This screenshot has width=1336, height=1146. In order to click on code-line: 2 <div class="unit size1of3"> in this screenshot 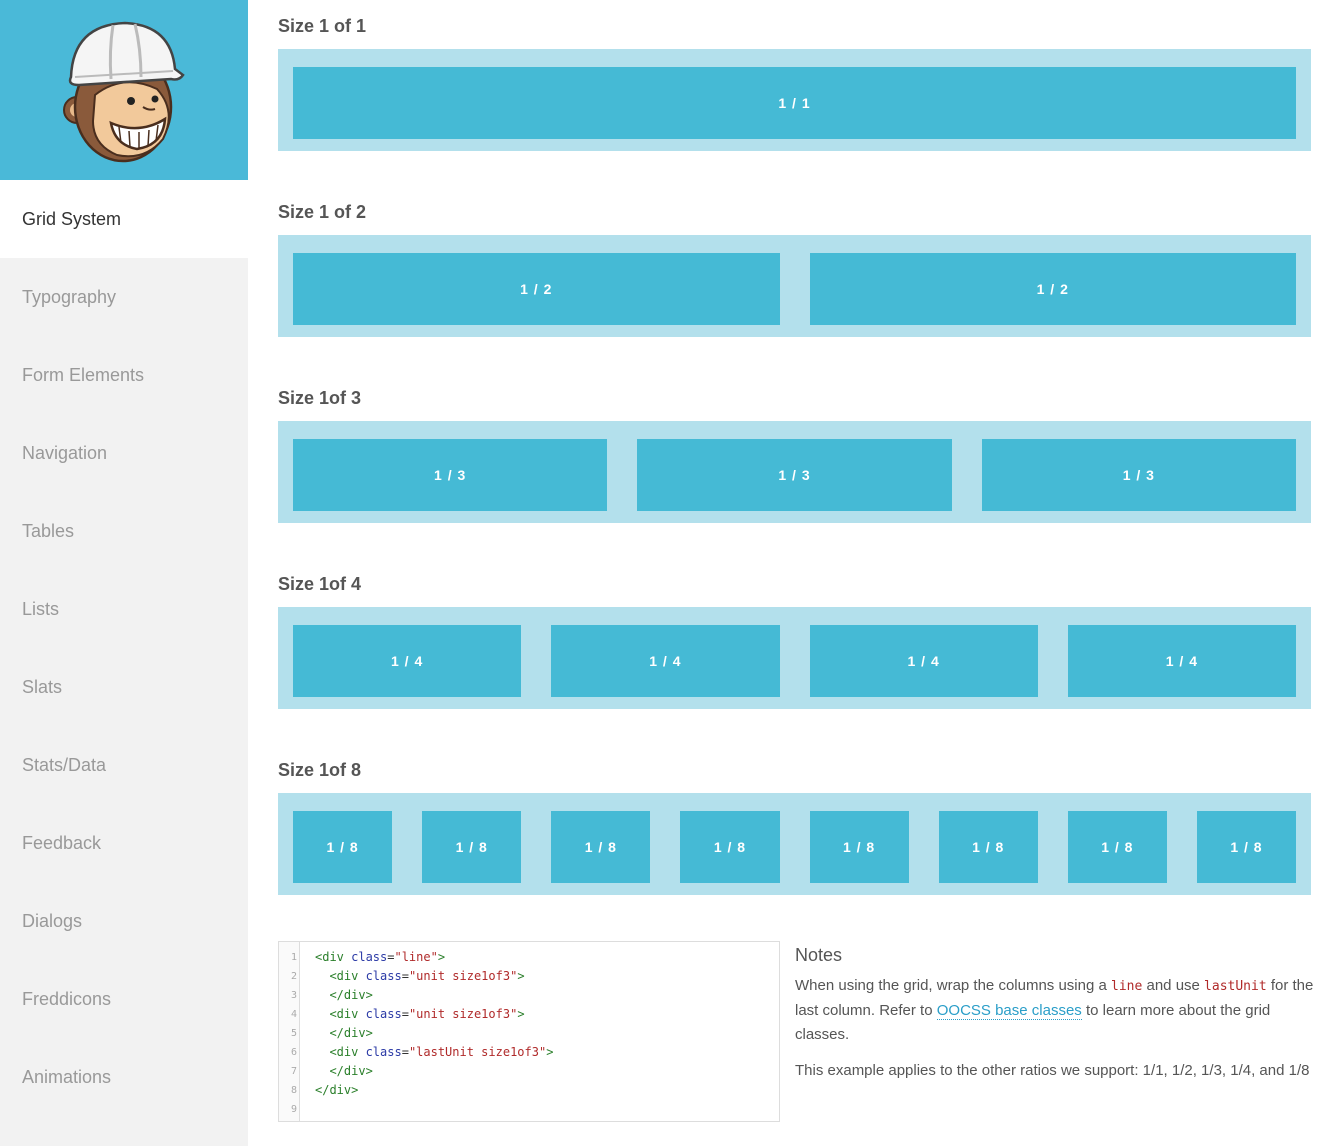, I will do `click(529, 976)`.